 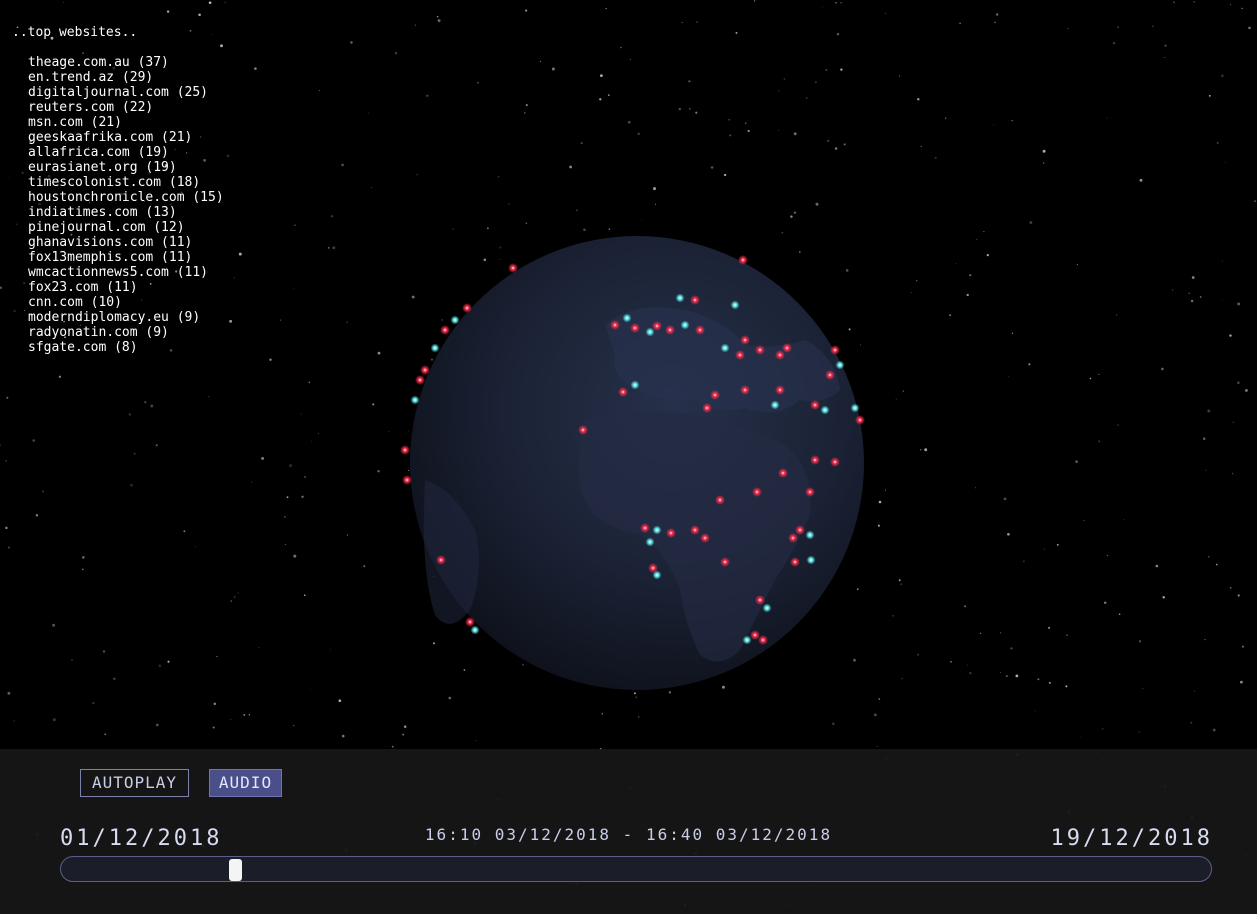 What do you see at coordinates (636, 869) in the screenshot?
I see `timeline-slider` at bounding box center [636, 869].